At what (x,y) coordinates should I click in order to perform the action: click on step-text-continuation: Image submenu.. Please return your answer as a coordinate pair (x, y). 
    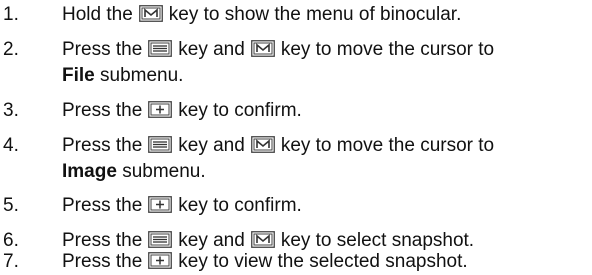
    Looking at the image, I should click on (296, 172).